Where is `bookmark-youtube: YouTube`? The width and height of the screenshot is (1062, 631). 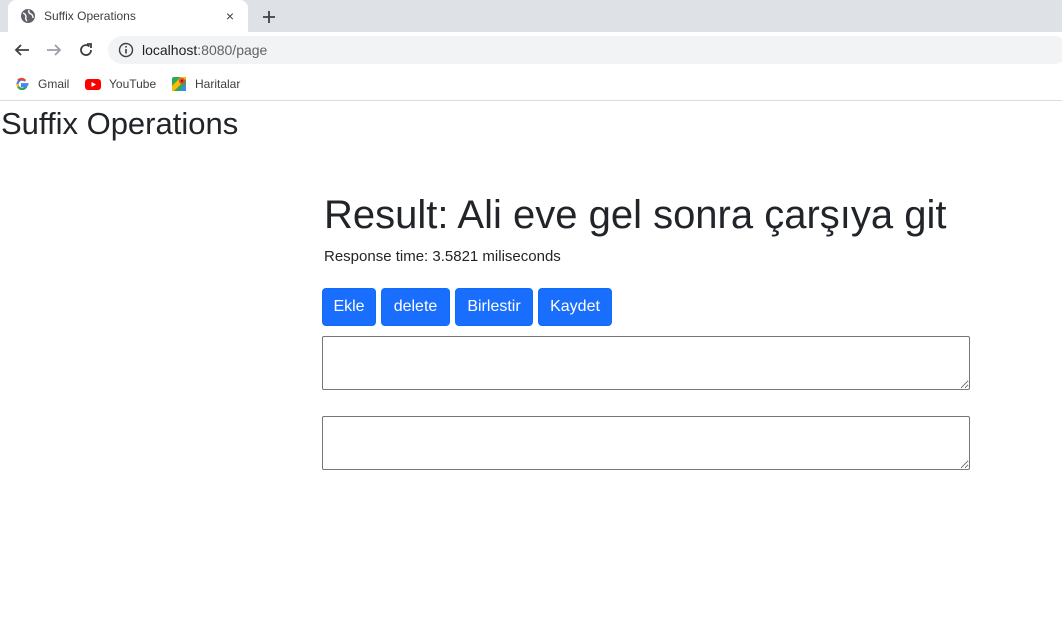
bookmark-youtube: YouTube is located at coordinates (120, 84).